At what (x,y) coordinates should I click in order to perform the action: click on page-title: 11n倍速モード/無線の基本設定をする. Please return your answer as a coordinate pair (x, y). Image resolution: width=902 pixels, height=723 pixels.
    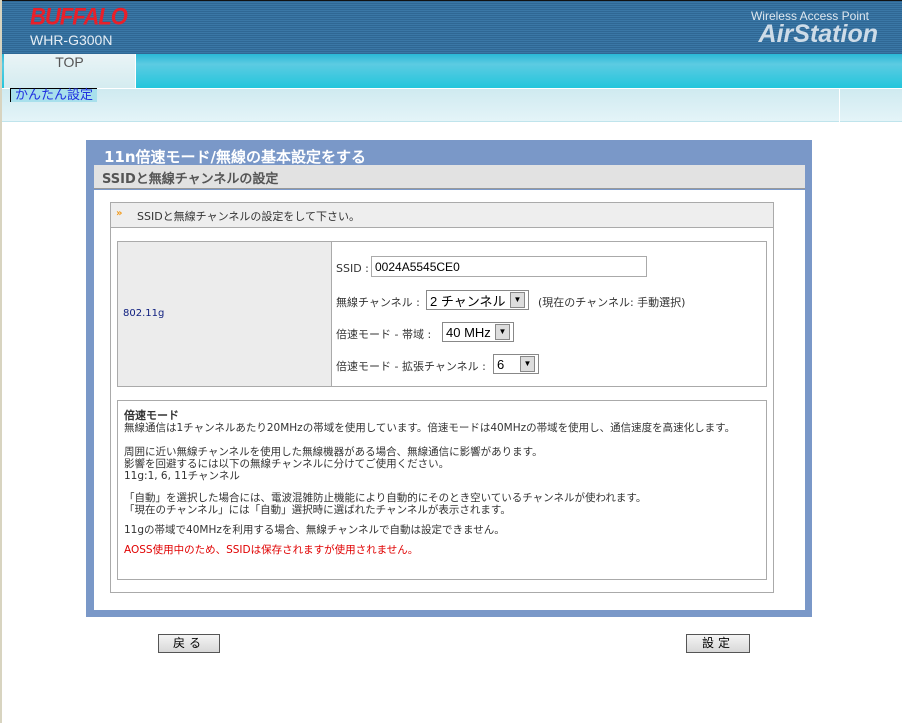
    Looking at the image, I should click on (235, 157).